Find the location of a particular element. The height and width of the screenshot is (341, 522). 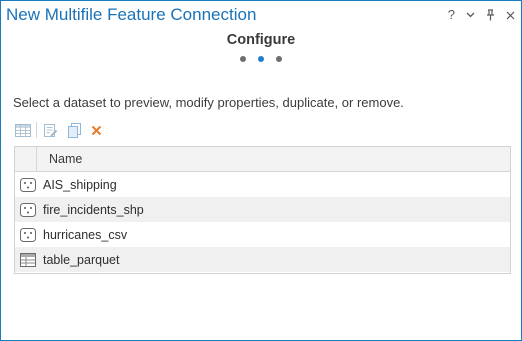

dataset-name: AIS_shipping is located at coordinates (80, 184).